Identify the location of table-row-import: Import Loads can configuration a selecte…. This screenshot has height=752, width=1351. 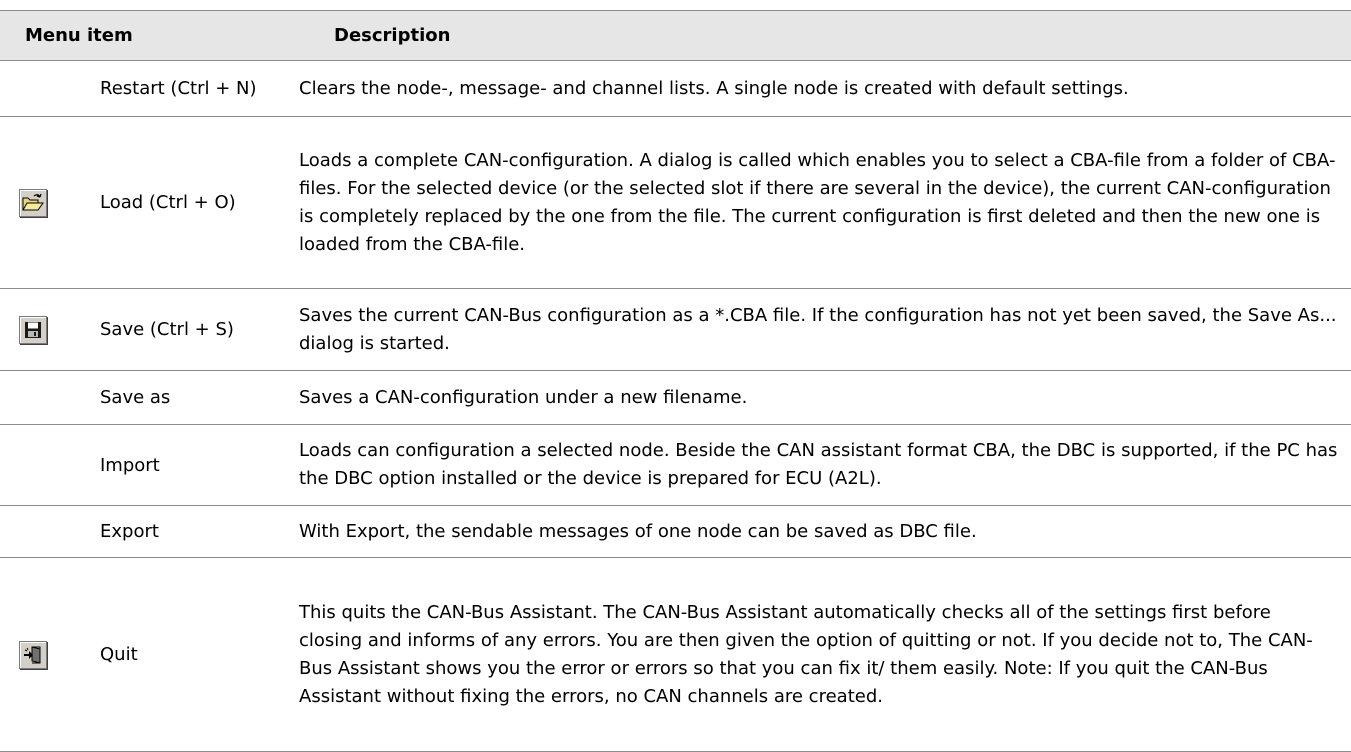
(675, 465).